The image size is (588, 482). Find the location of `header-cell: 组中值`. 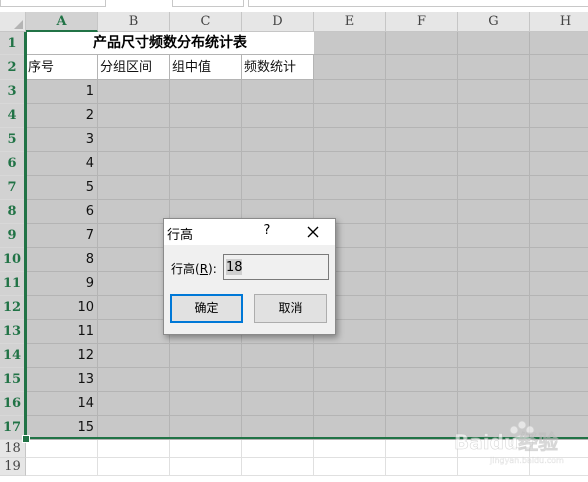

header-cell: 组中值 is located at coordinates (206, 67).